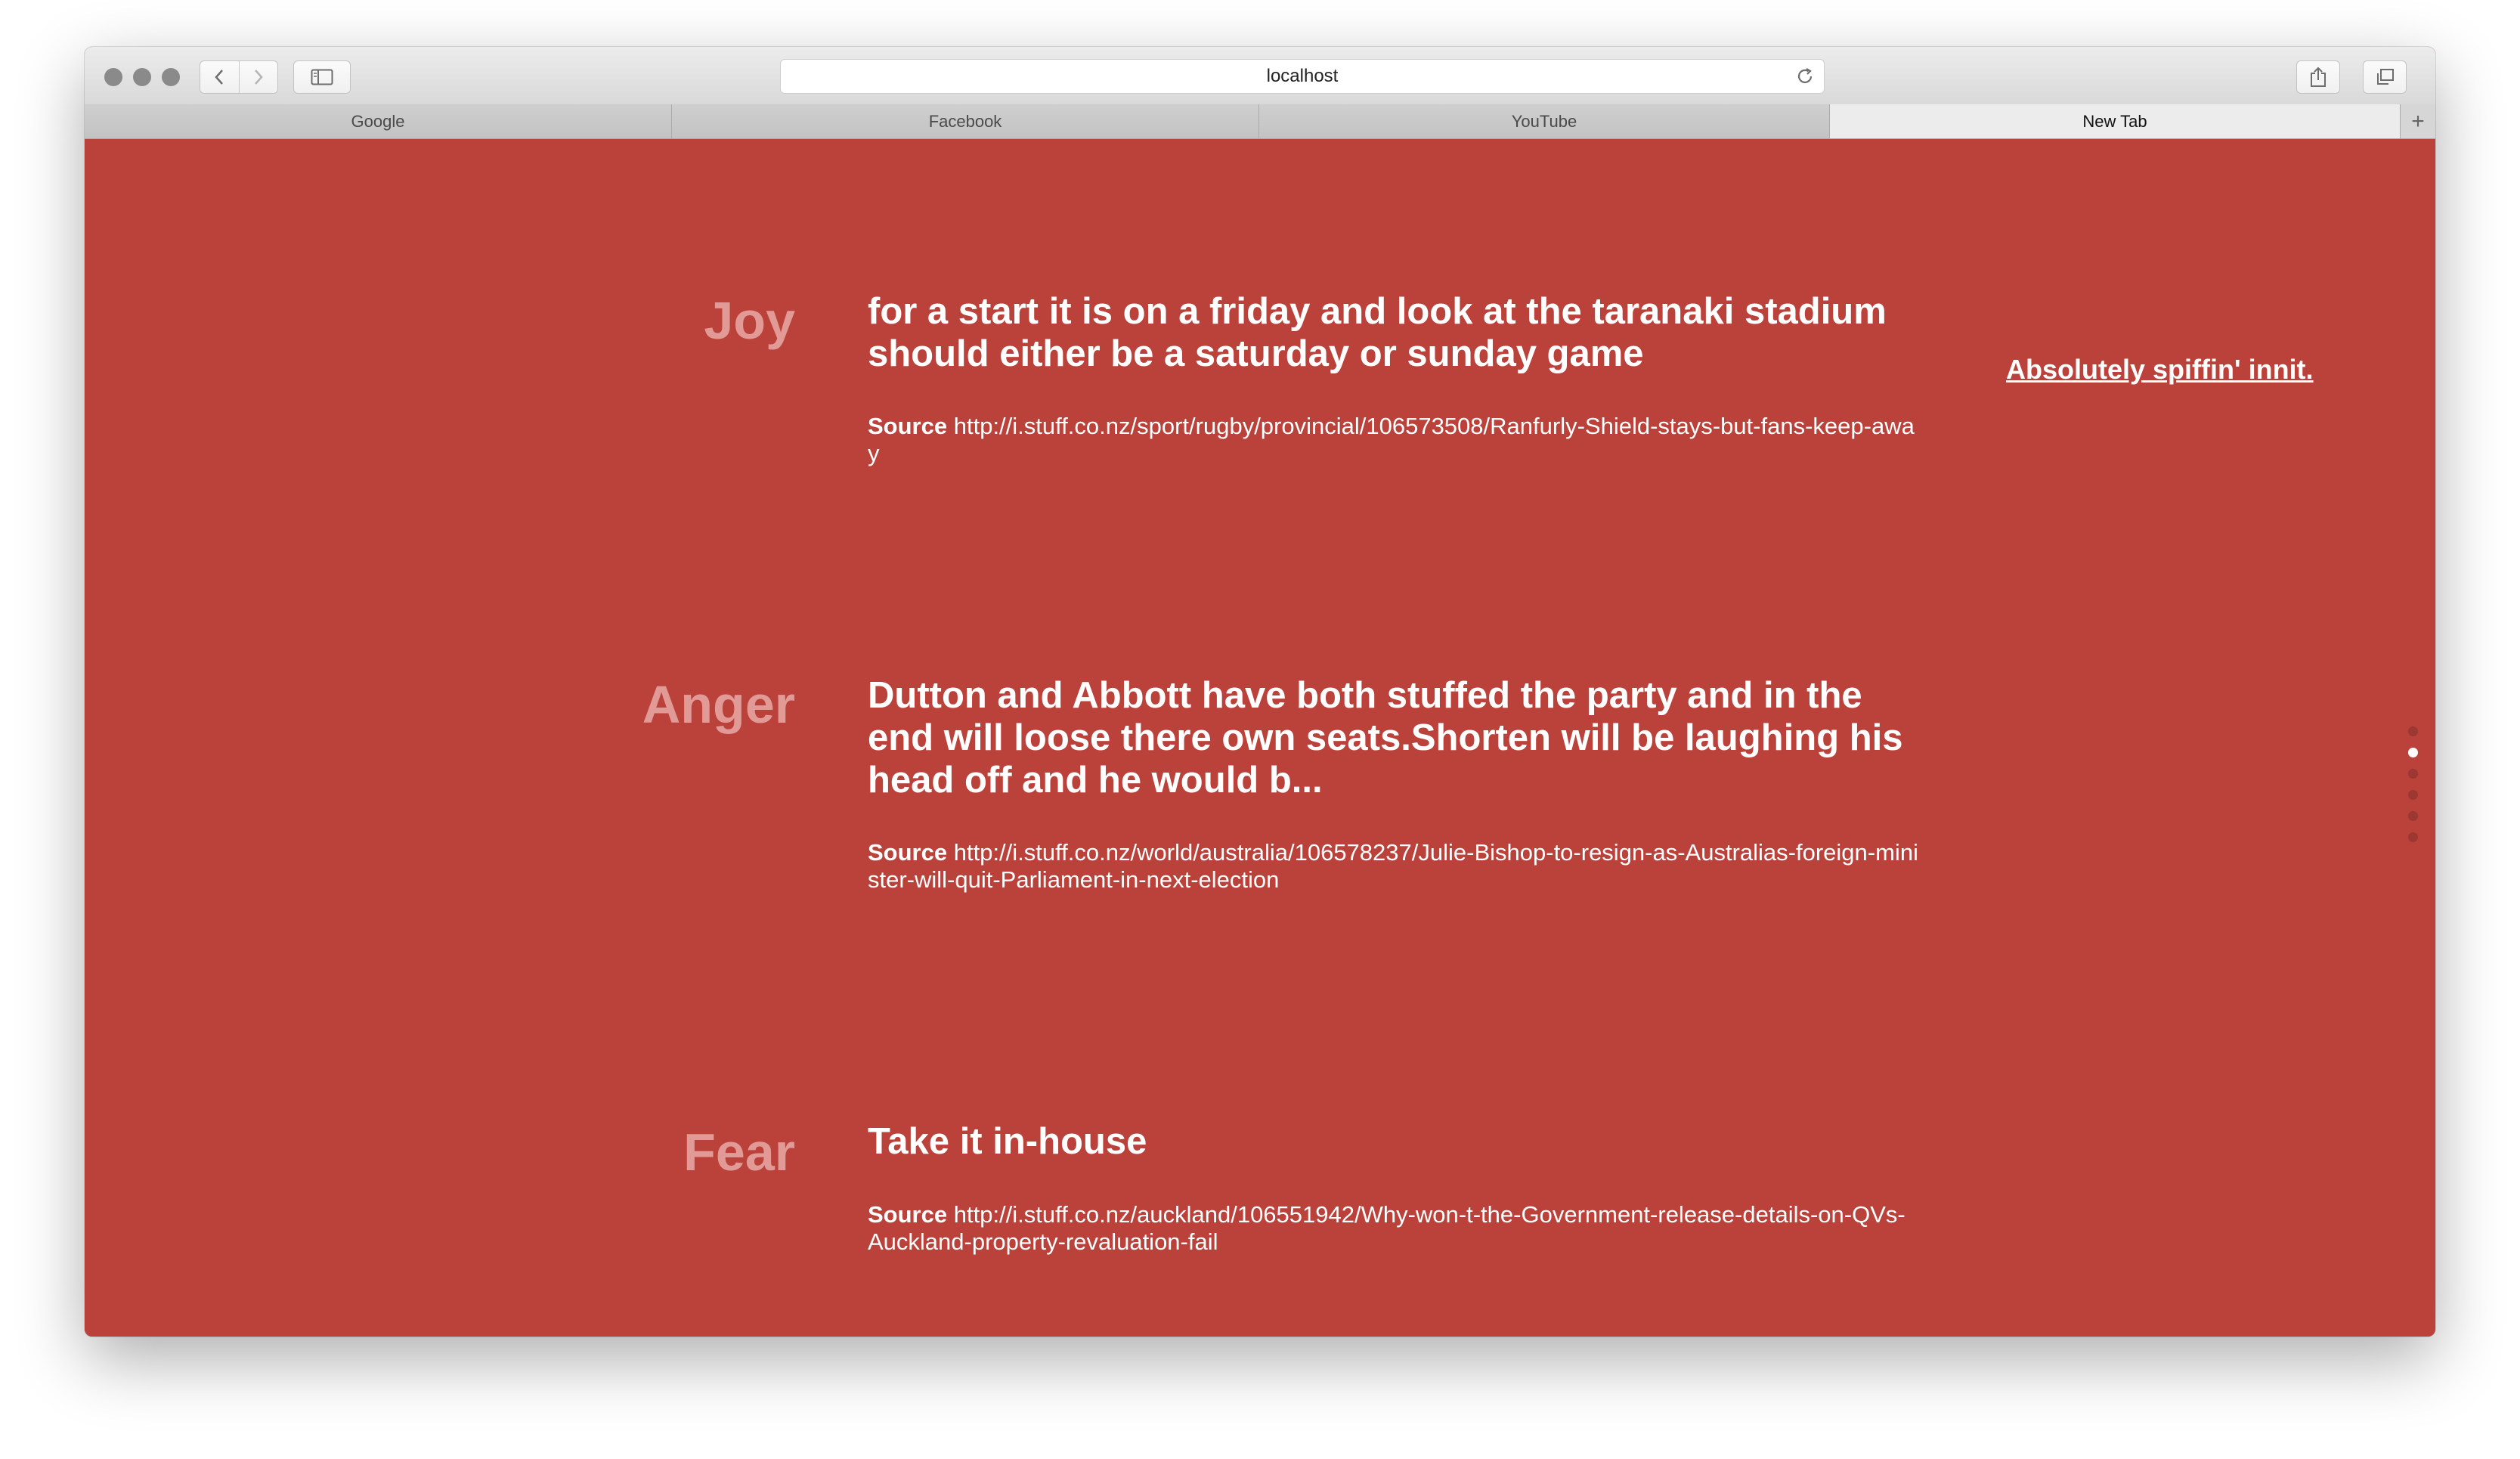 This screenshot has width=2520, height=1459. I want to click on tab-bar: Google Facebook YouTube New Tab +, so click(1260, 122).